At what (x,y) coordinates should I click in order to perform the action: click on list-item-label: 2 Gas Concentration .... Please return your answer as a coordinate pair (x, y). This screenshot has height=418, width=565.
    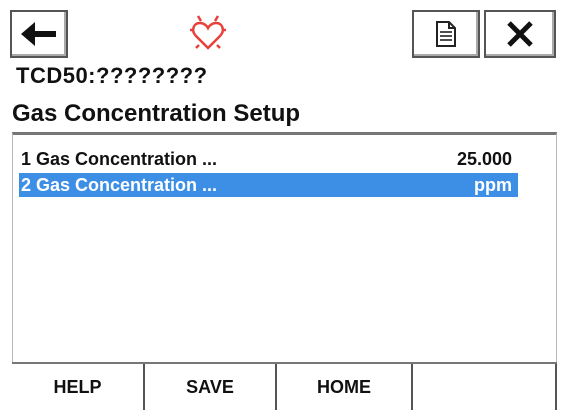
    Looking at the image, I should click on (119, 184).